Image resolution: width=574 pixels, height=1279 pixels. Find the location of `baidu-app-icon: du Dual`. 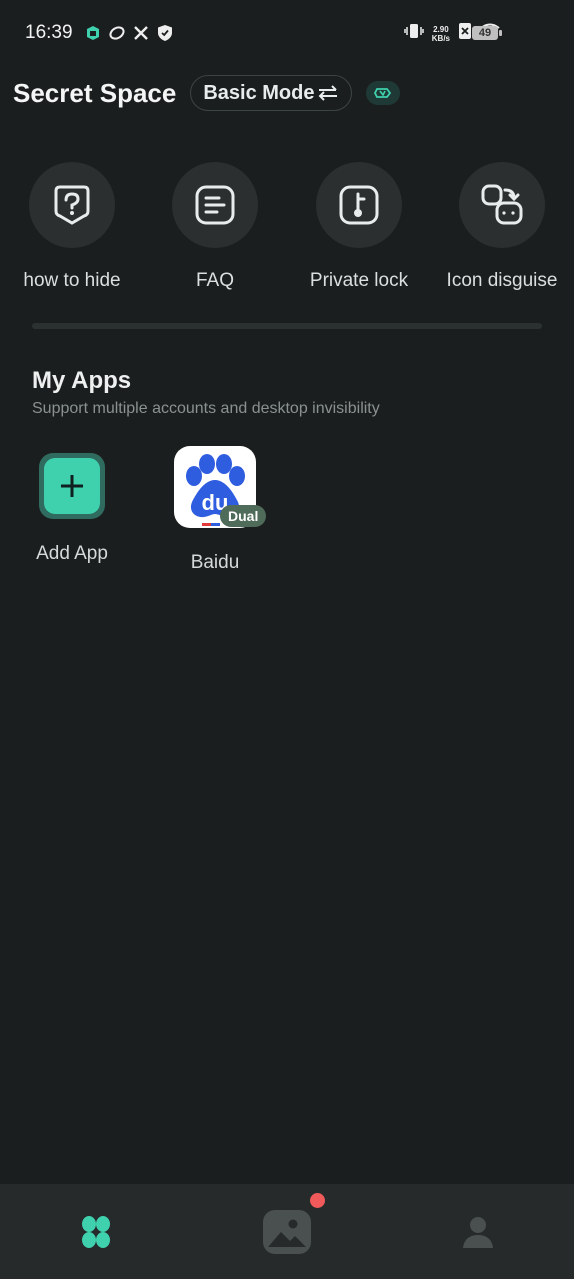

baidu-app-icon: du Dual is located at coordinates (220, 487).